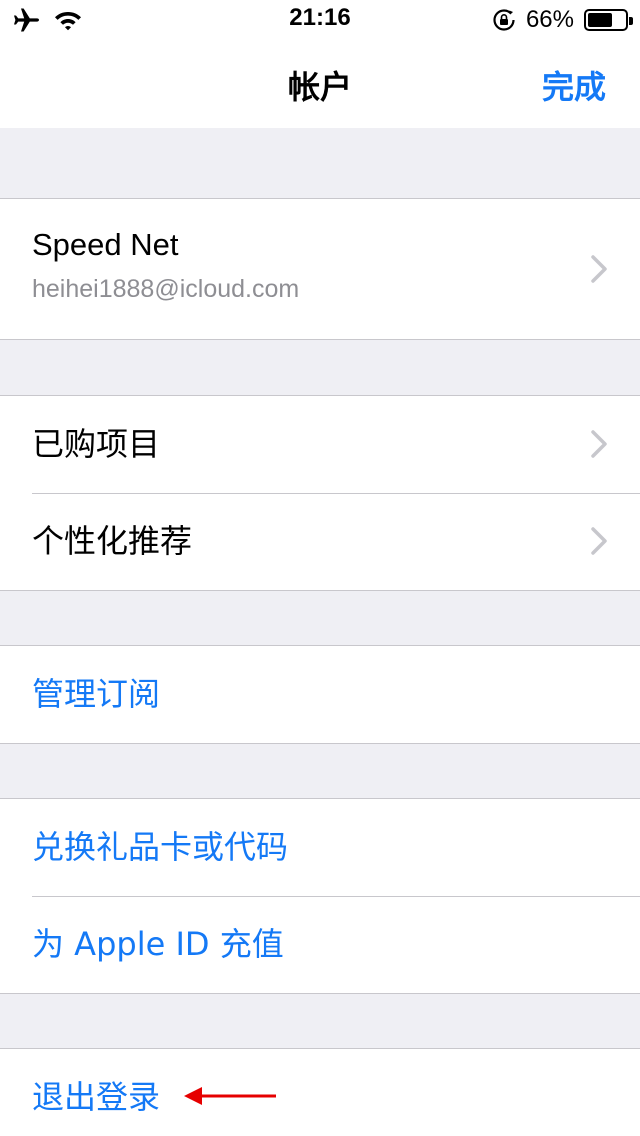 The image size is (640, 1136). What do you see at coordinates (105, 244) in the screenshot?
I see `account-name: Speed Net` at bounding box center [105, 244].